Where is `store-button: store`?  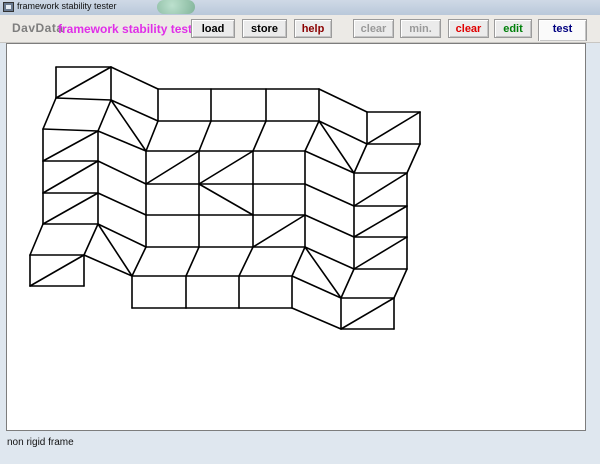
store-button: store is located at coordinates (264, 28).